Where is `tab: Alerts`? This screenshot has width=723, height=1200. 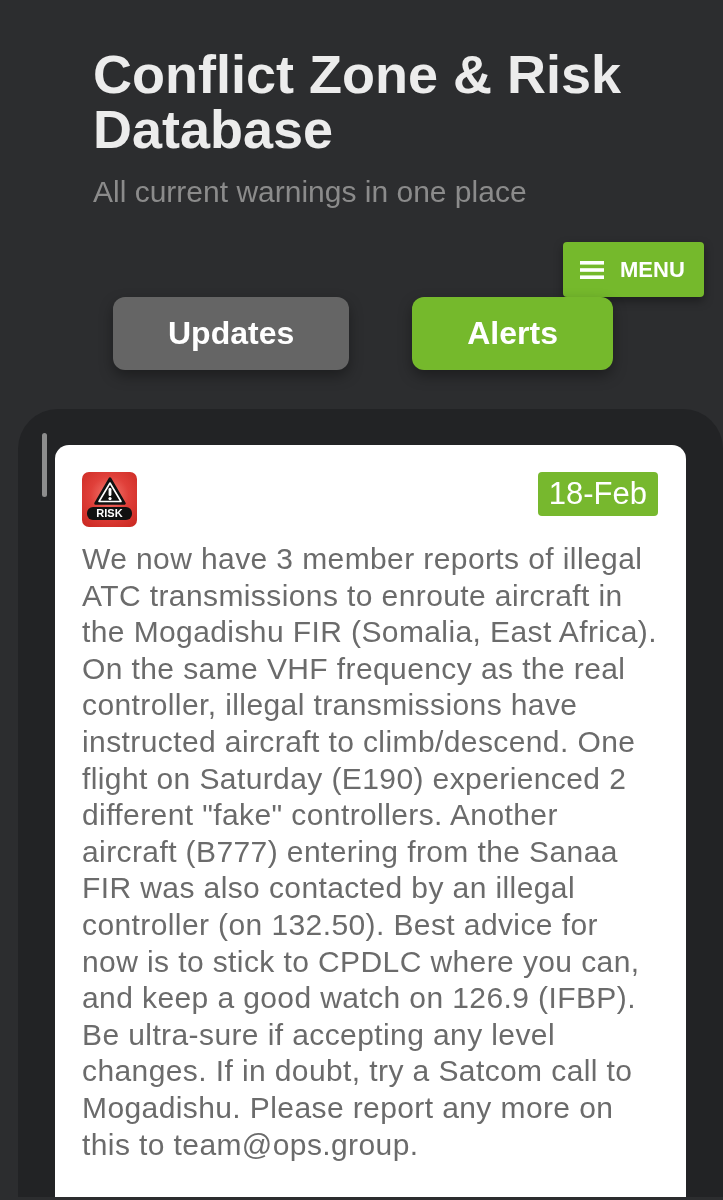
tab: Alerts is located at coordinates (512, 333).